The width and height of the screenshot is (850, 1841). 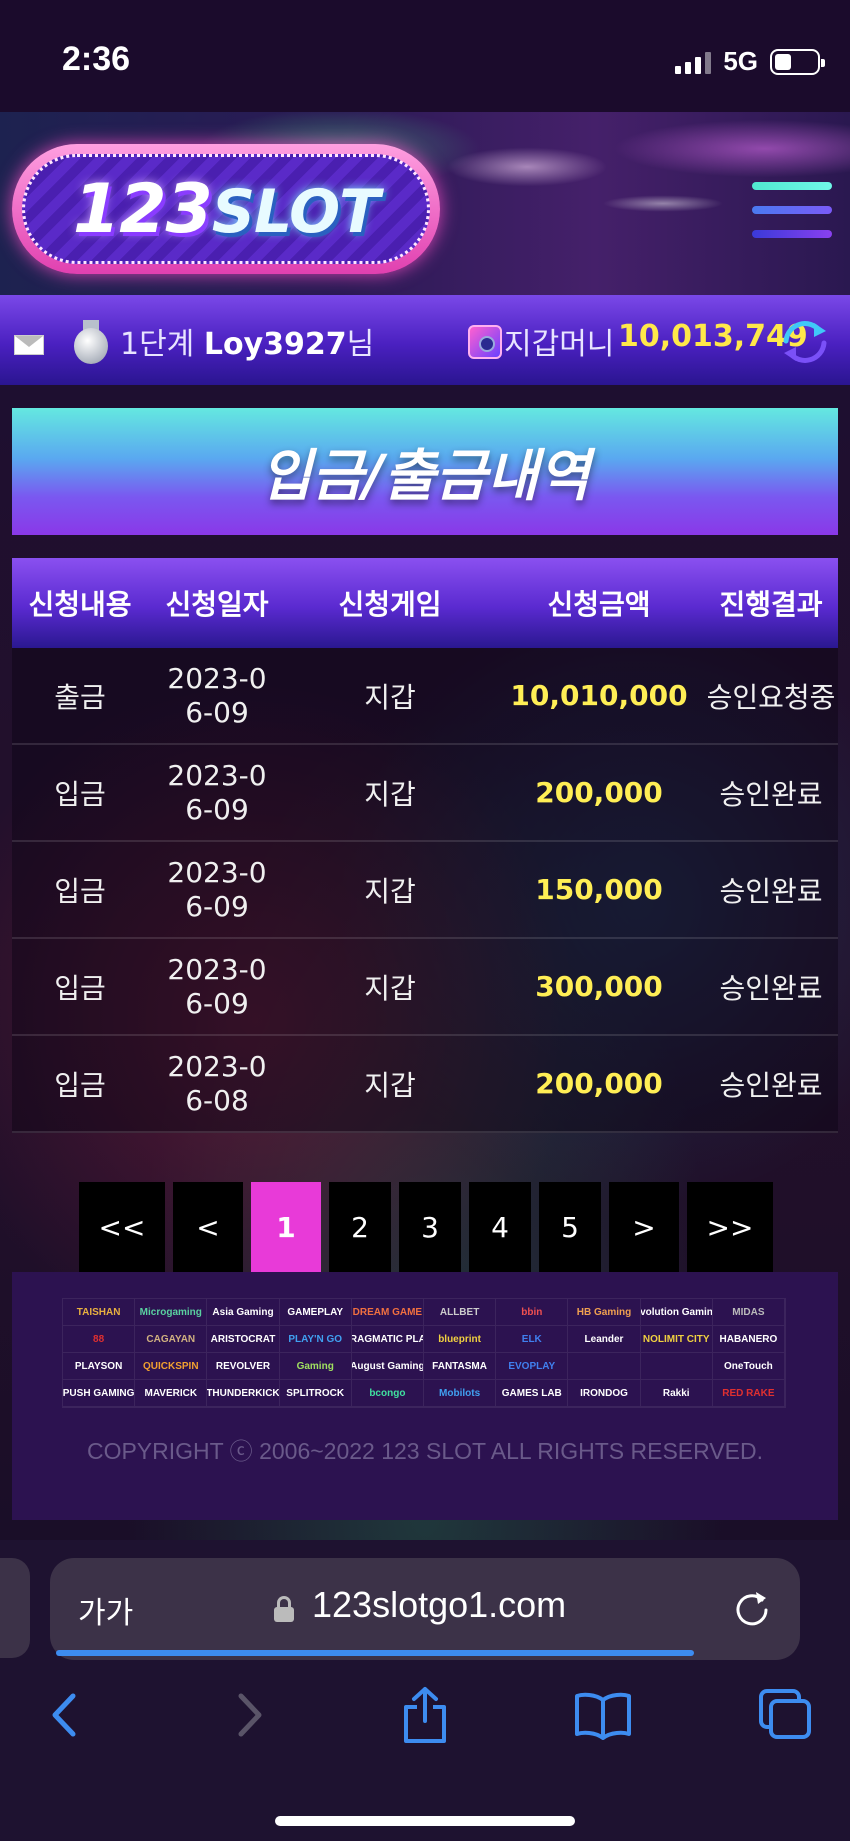 What do you see at coordinates (171, 1339) in the screenshot?
I see `provider-logo: CAGAYAN` at bounding box center [171, 1339].